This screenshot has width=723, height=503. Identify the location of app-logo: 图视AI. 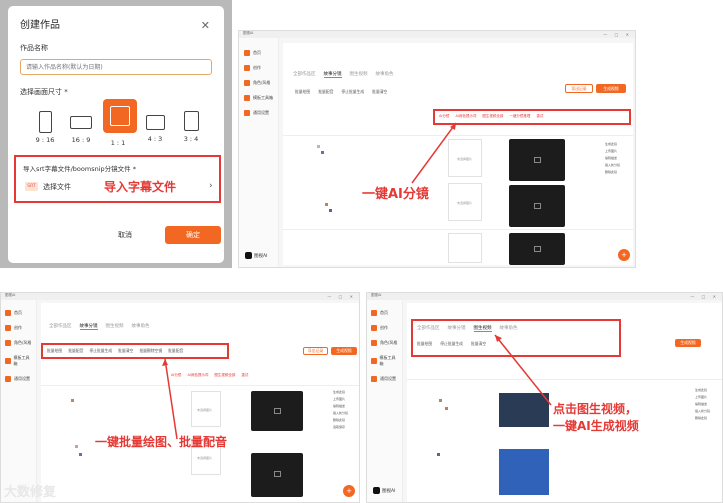
(256, 255).